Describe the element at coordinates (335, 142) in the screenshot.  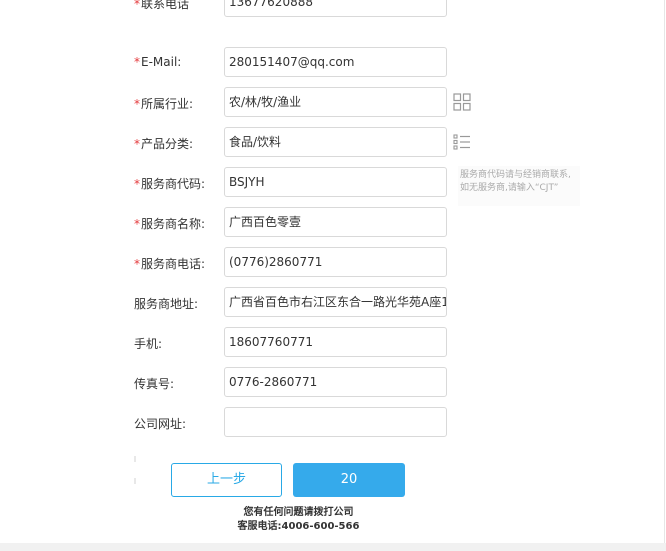
I see `category-input: 食品/饮料` at that location.